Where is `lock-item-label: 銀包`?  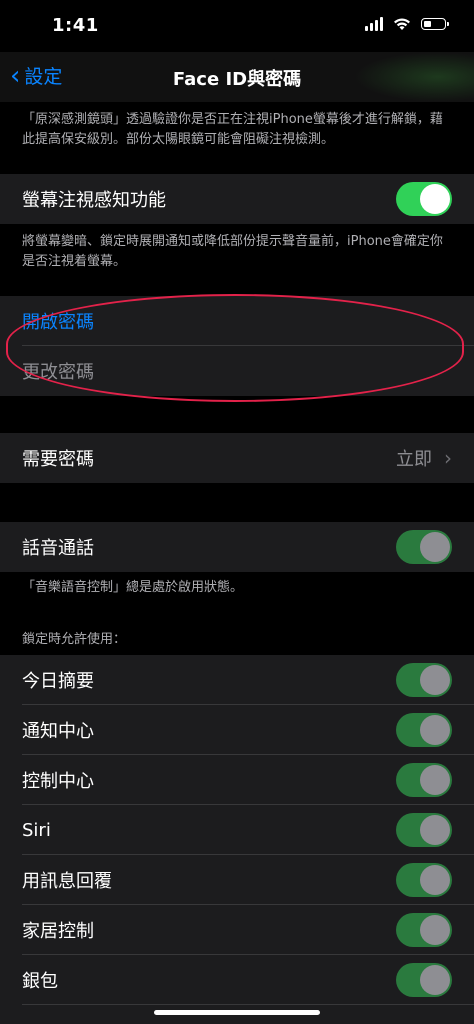 lock-item-label: 銀包 is located at coordinates (40, 981).